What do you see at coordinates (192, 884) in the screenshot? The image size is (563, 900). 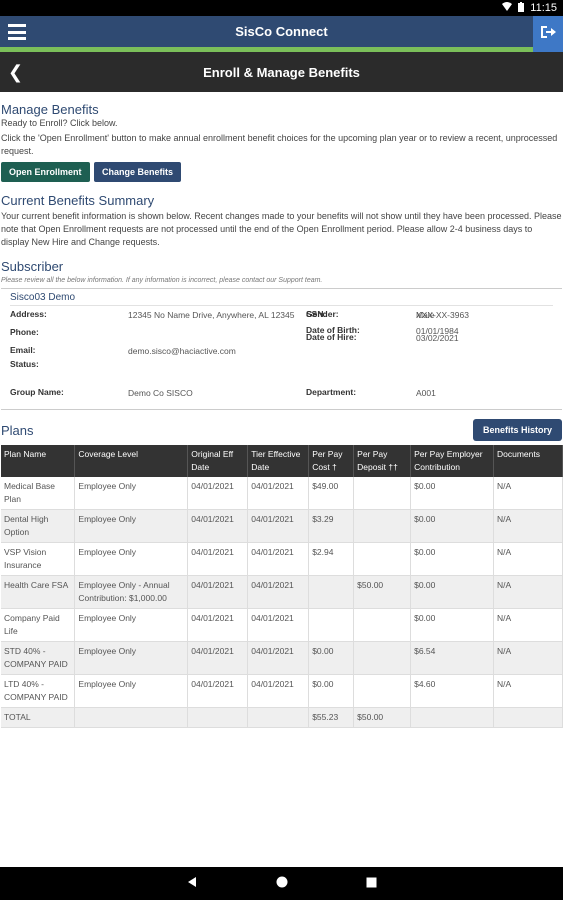 I see `back-triangle-icon` at bounding box center [192, 884].